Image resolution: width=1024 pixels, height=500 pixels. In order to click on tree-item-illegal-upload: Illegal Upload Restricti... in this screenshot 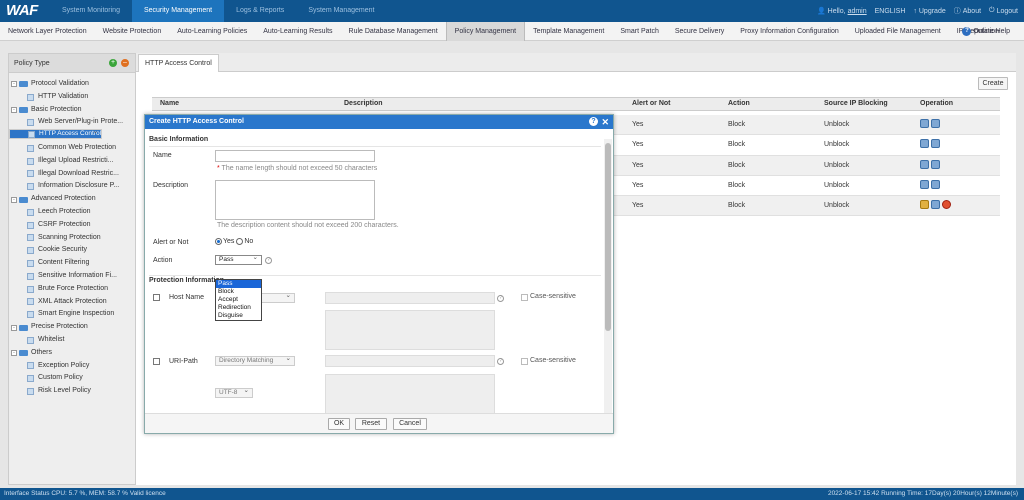, I will do `click(72, 161)`.